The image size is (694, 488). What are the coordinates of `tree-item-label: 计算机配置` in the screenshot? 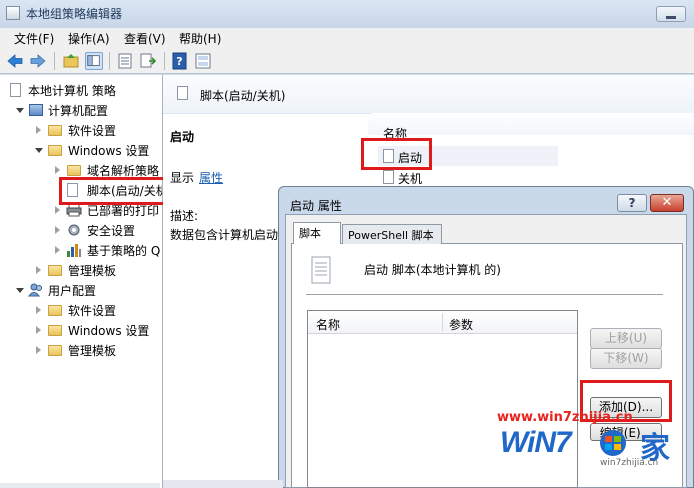 It's located at (78, 111).